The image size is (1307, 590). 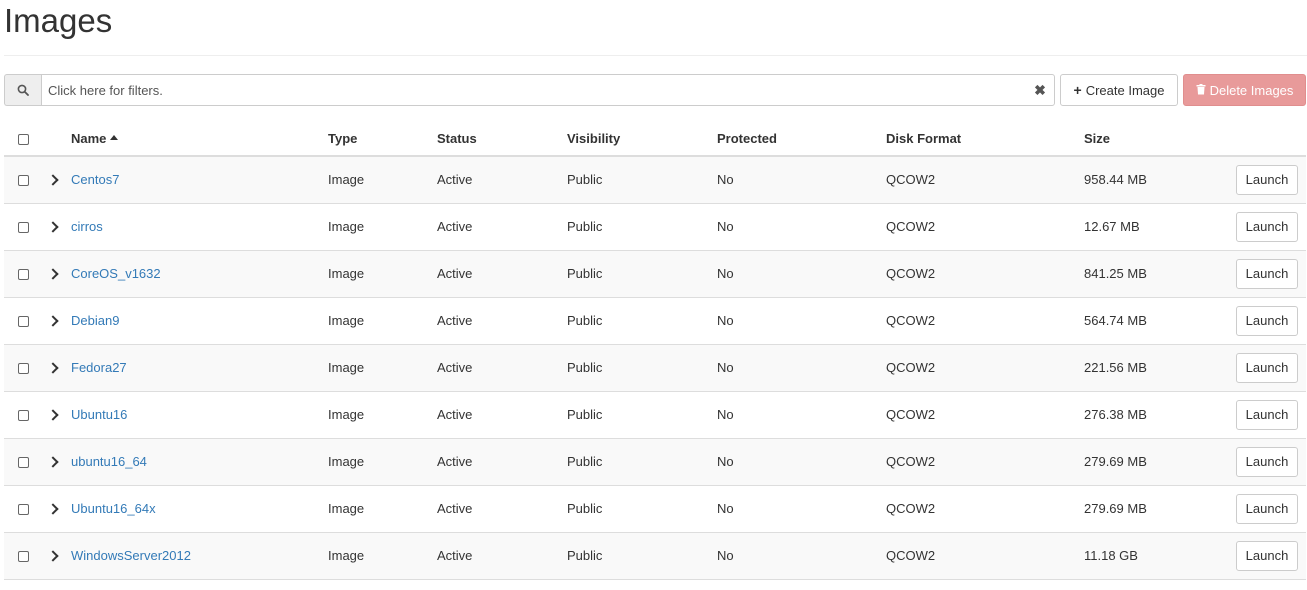 I want to click on image-name-link: Ubuntu16_64x, so click(x=113, y=508).